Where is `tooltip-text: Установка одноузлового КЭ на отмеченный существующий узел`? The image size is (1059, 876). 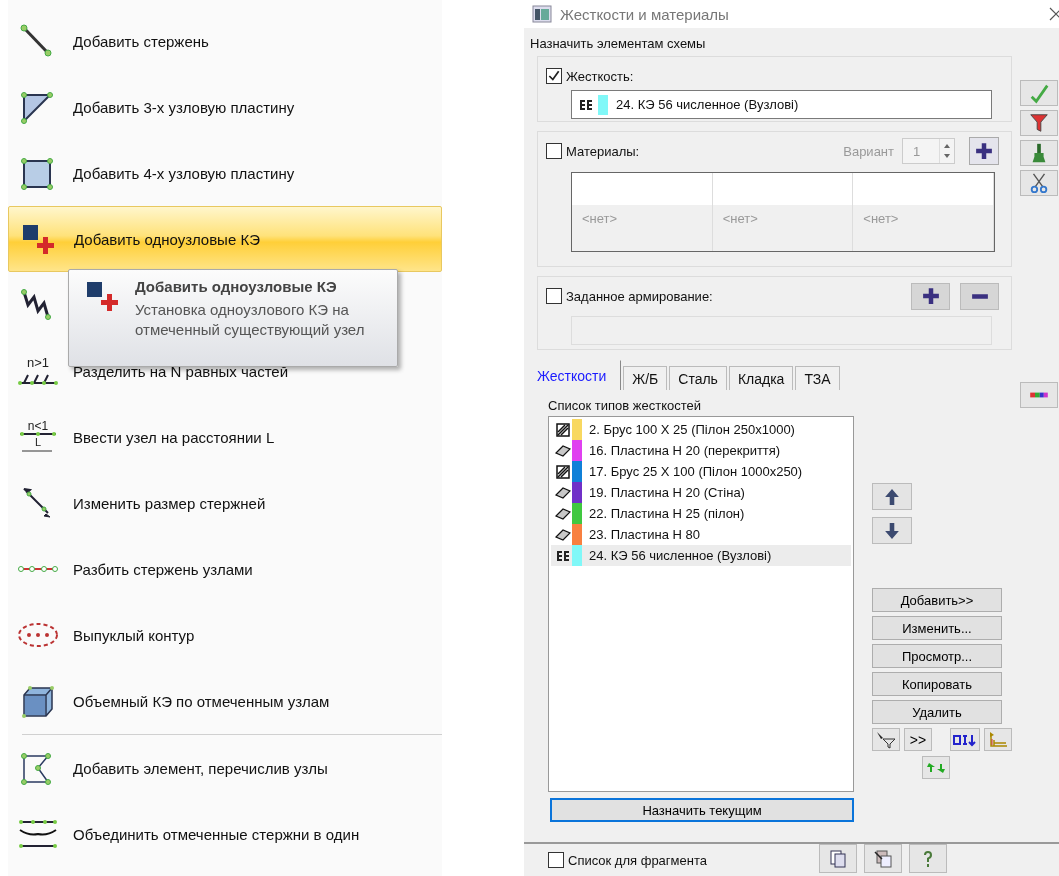 tooltip-text: Установка одноузлового КЭ на отмеченный существующий узел is located at coordinates (250, 320).